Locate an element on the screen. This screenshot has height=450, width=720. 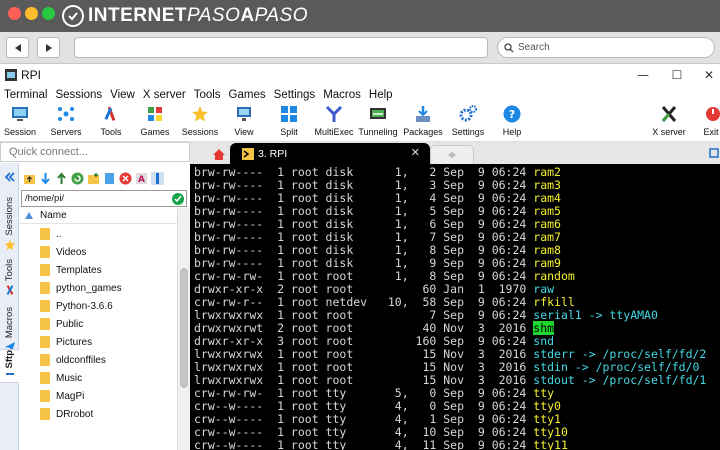
maximize-window-dot is located at coordinates (48, 13).